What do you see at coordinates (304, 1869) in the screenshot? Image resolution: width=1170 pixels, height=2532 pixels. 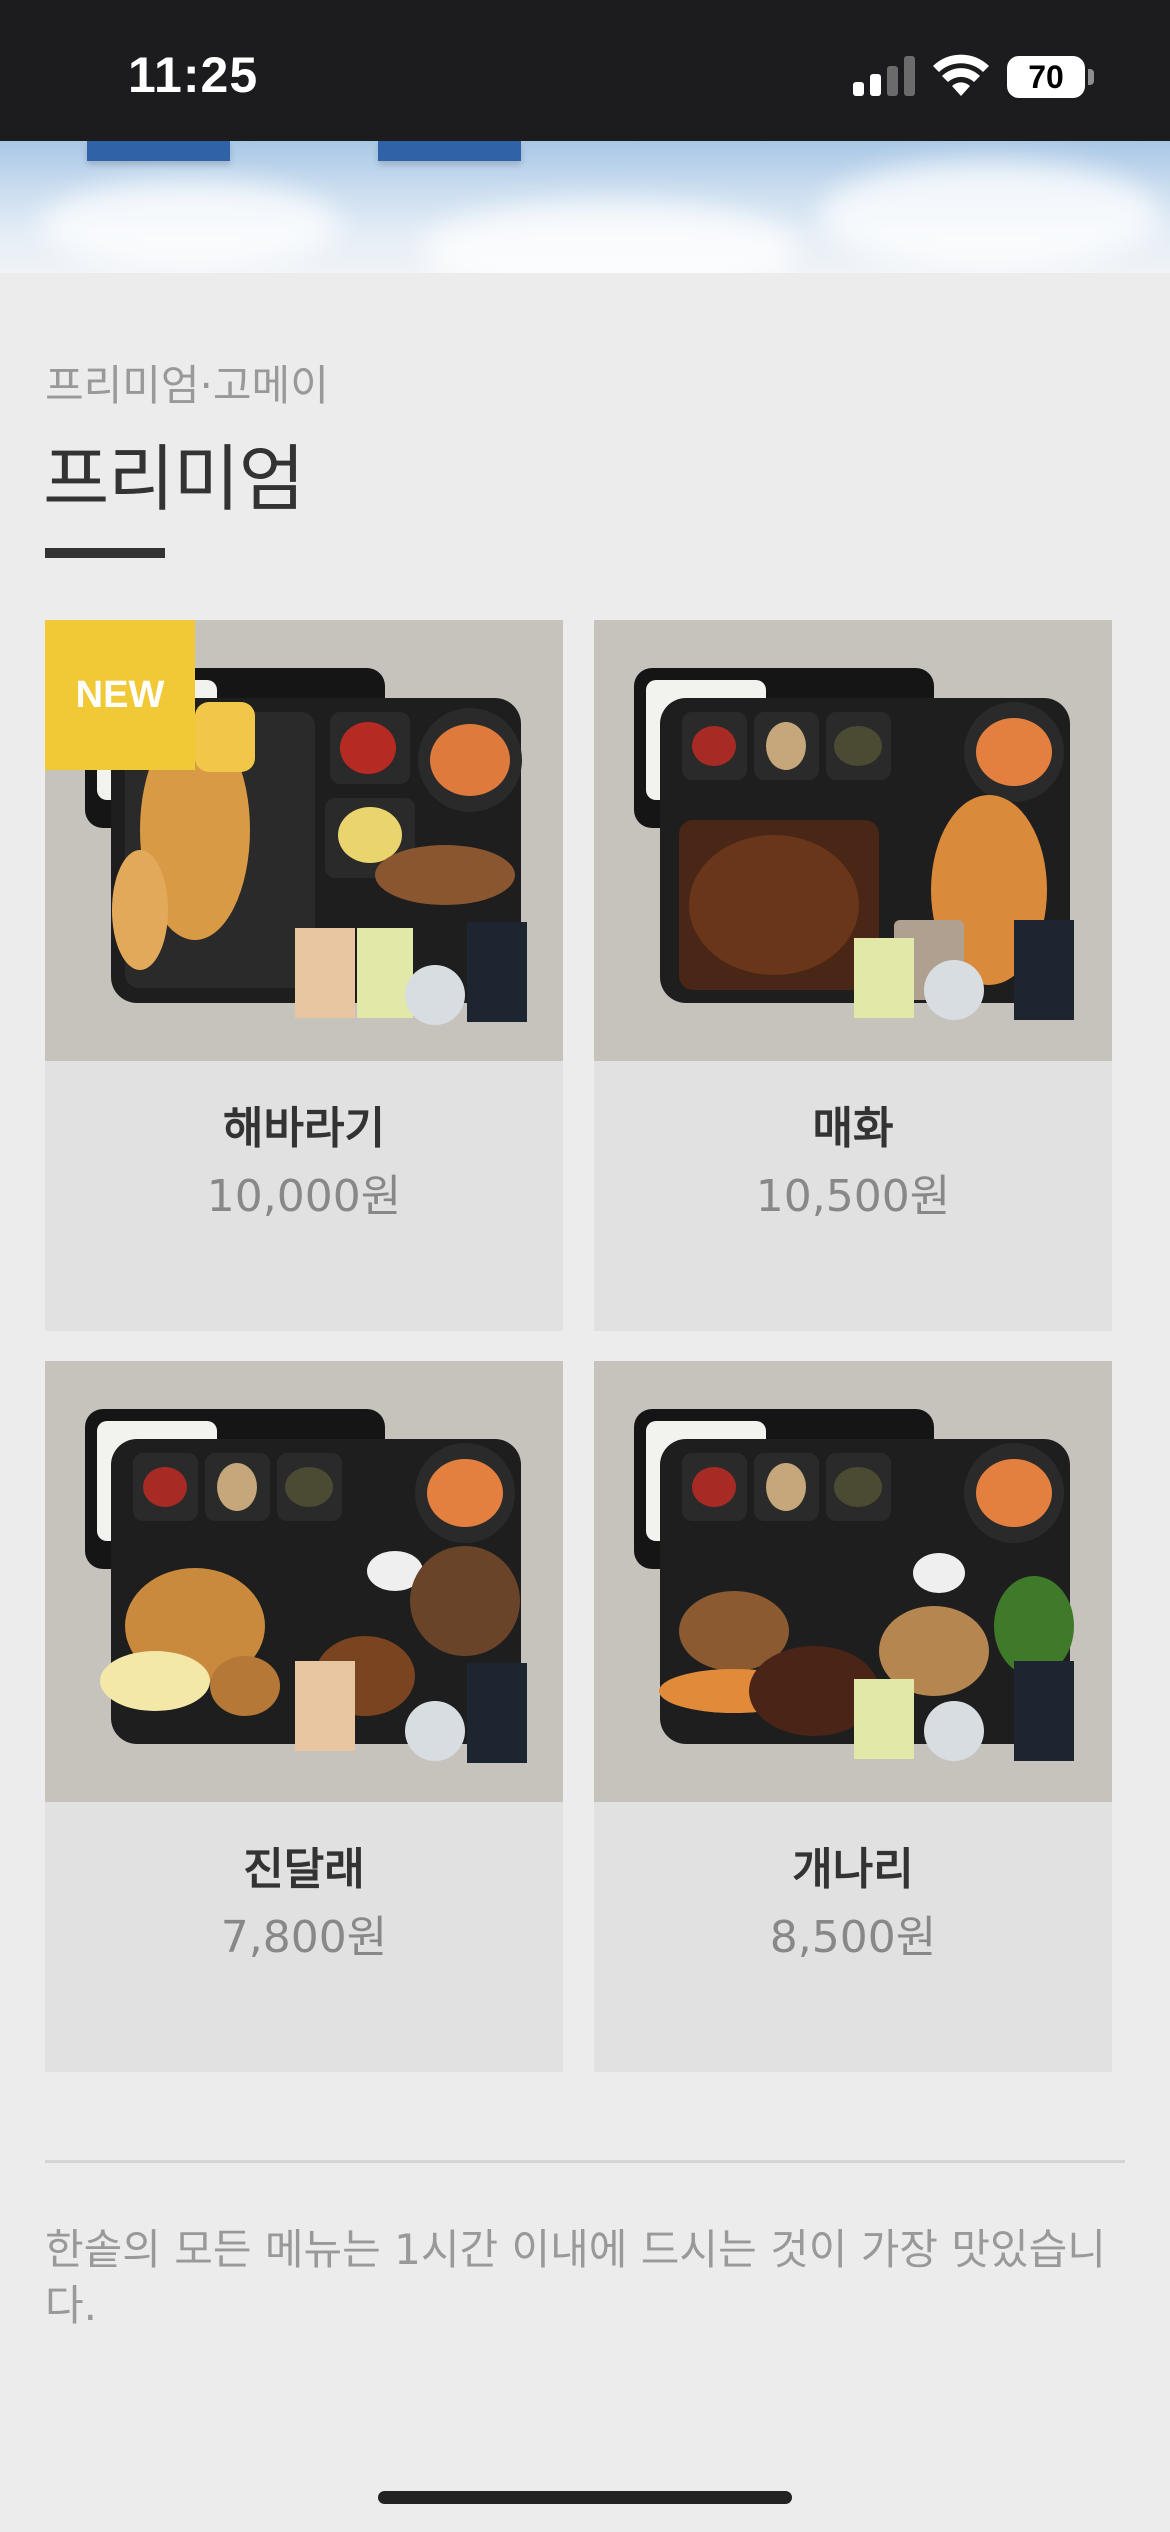 I see `product-name: 진달래` at bounding box center [304, 1869].